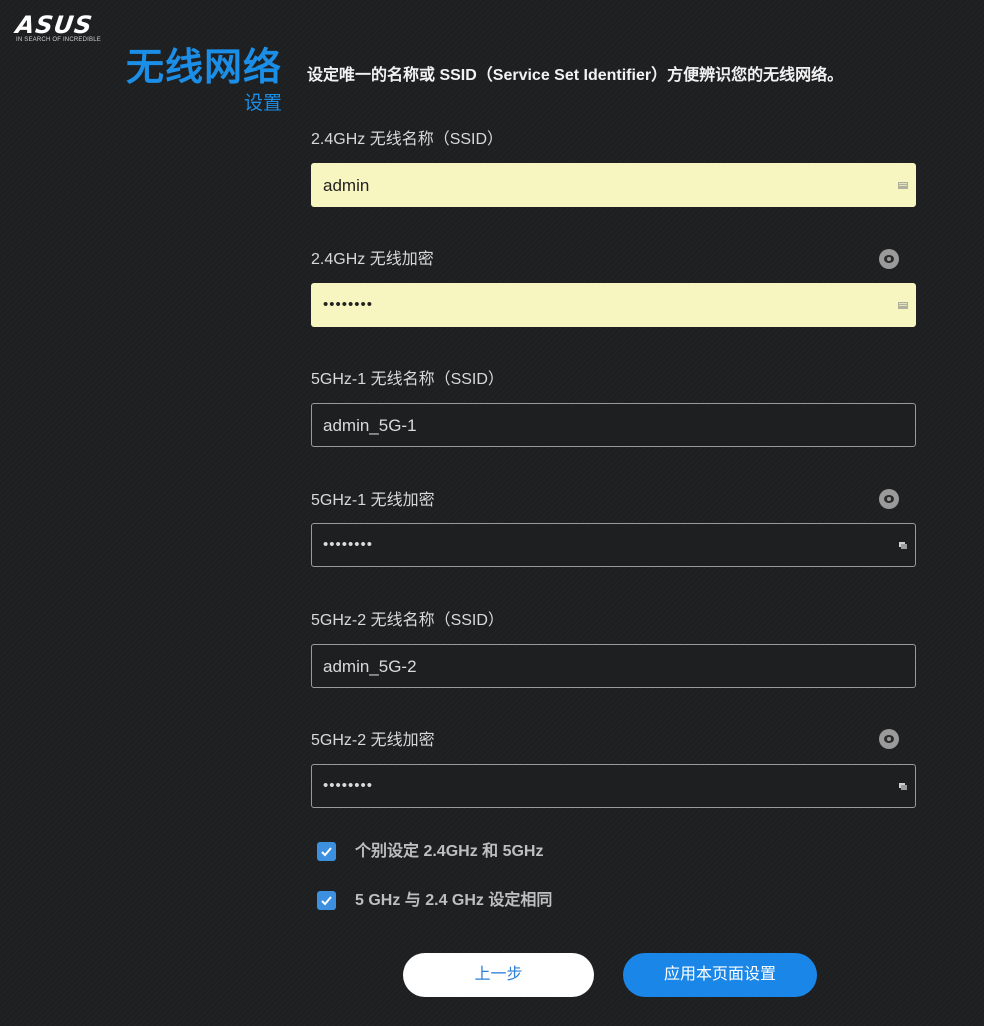 This screenshot has height=1026, width=984. Describe the element at coordinates (407, 139) in the screenshot. I see `ssid-24ghz-label: 2.4GHz 无线名称（SSID）` at that location.